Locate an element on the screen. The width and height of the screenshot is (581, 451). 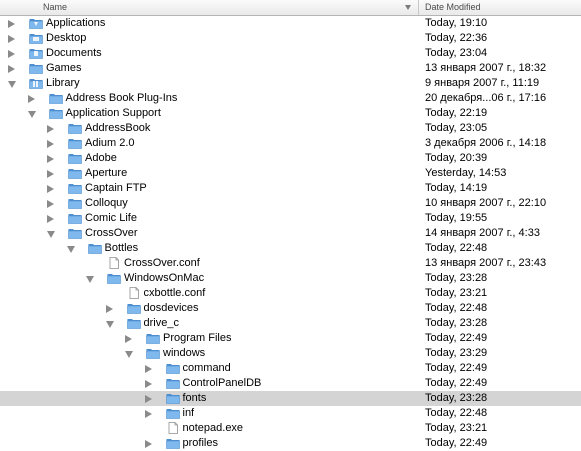
folder-row-colloquy: Colloquy 10 января 2007 г., 22:10 is located at coordinates (290, 203).